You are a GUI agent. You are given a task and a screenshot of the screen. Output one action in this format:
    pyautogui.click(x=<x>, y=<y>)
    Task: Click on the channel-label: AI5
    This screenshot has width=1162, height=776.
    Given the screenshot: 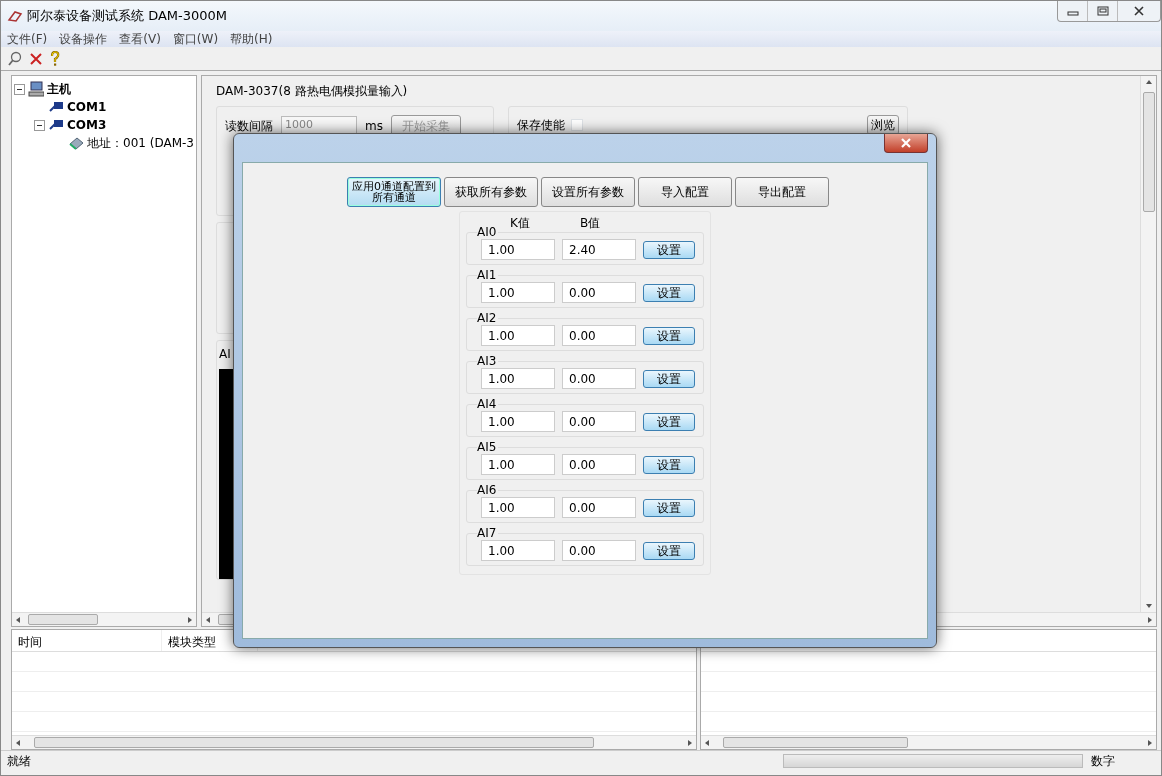 What is the action you would take?
    pyautogui.click(x=488, y=447)
    